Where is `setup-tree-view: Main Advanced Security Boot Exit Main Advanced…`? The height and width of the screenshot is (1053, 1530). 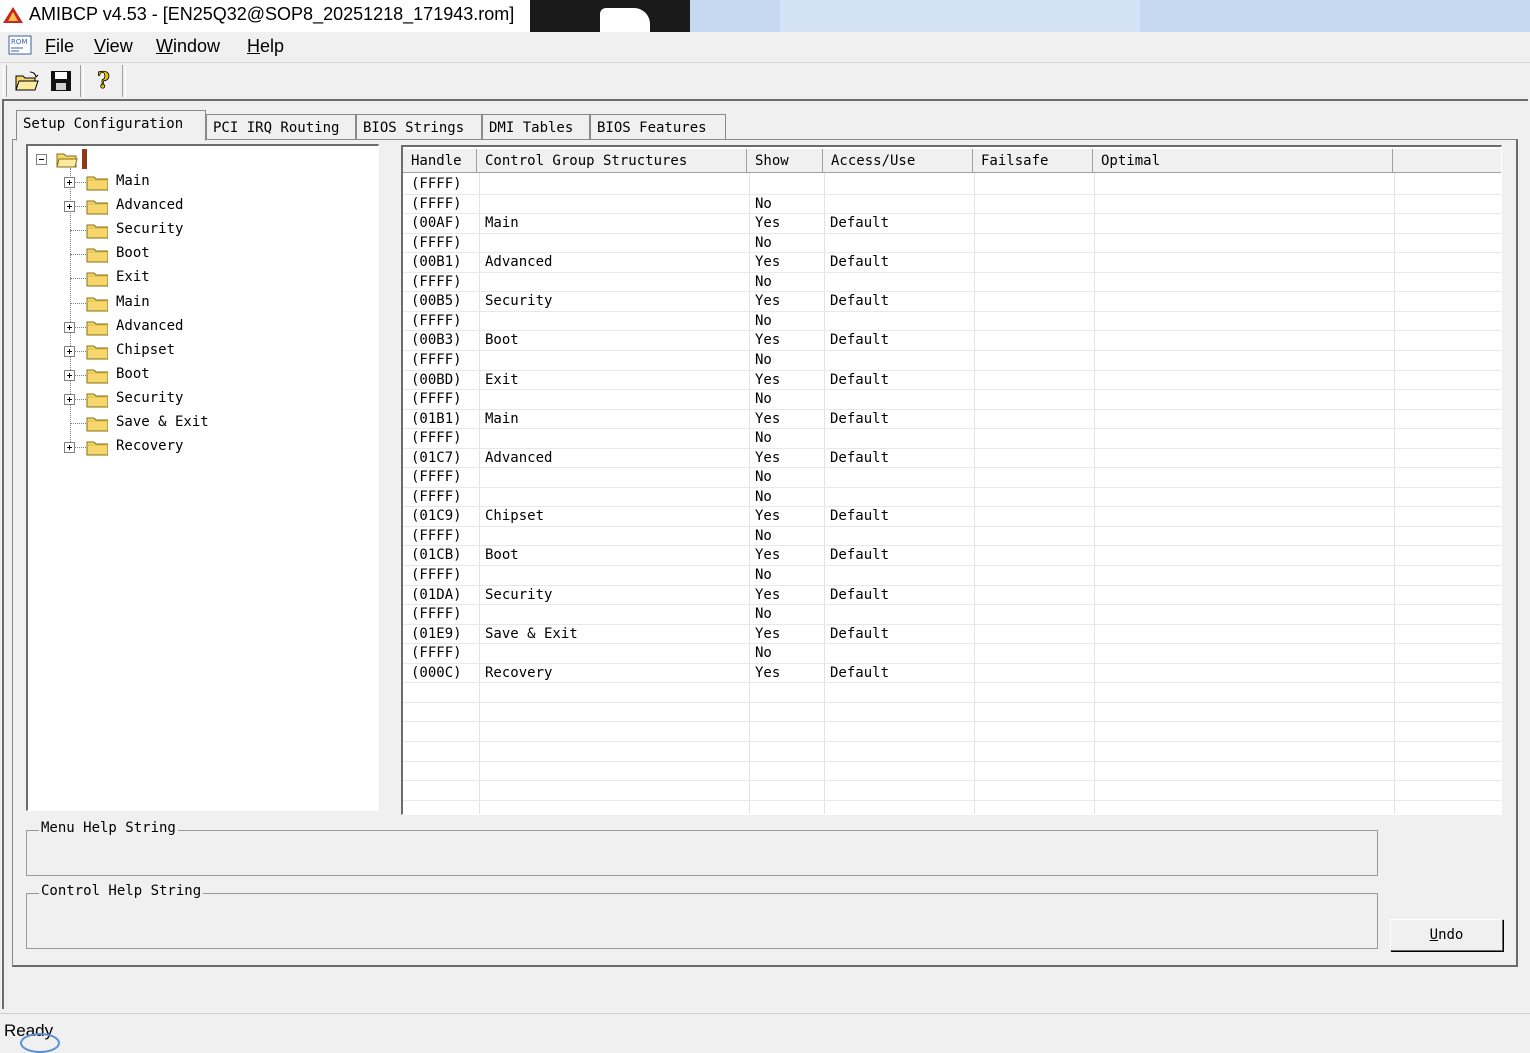 setup-tree-view: Main Advanced Security Boot Exit Main Advanced… is located at coordinates (202, 477).